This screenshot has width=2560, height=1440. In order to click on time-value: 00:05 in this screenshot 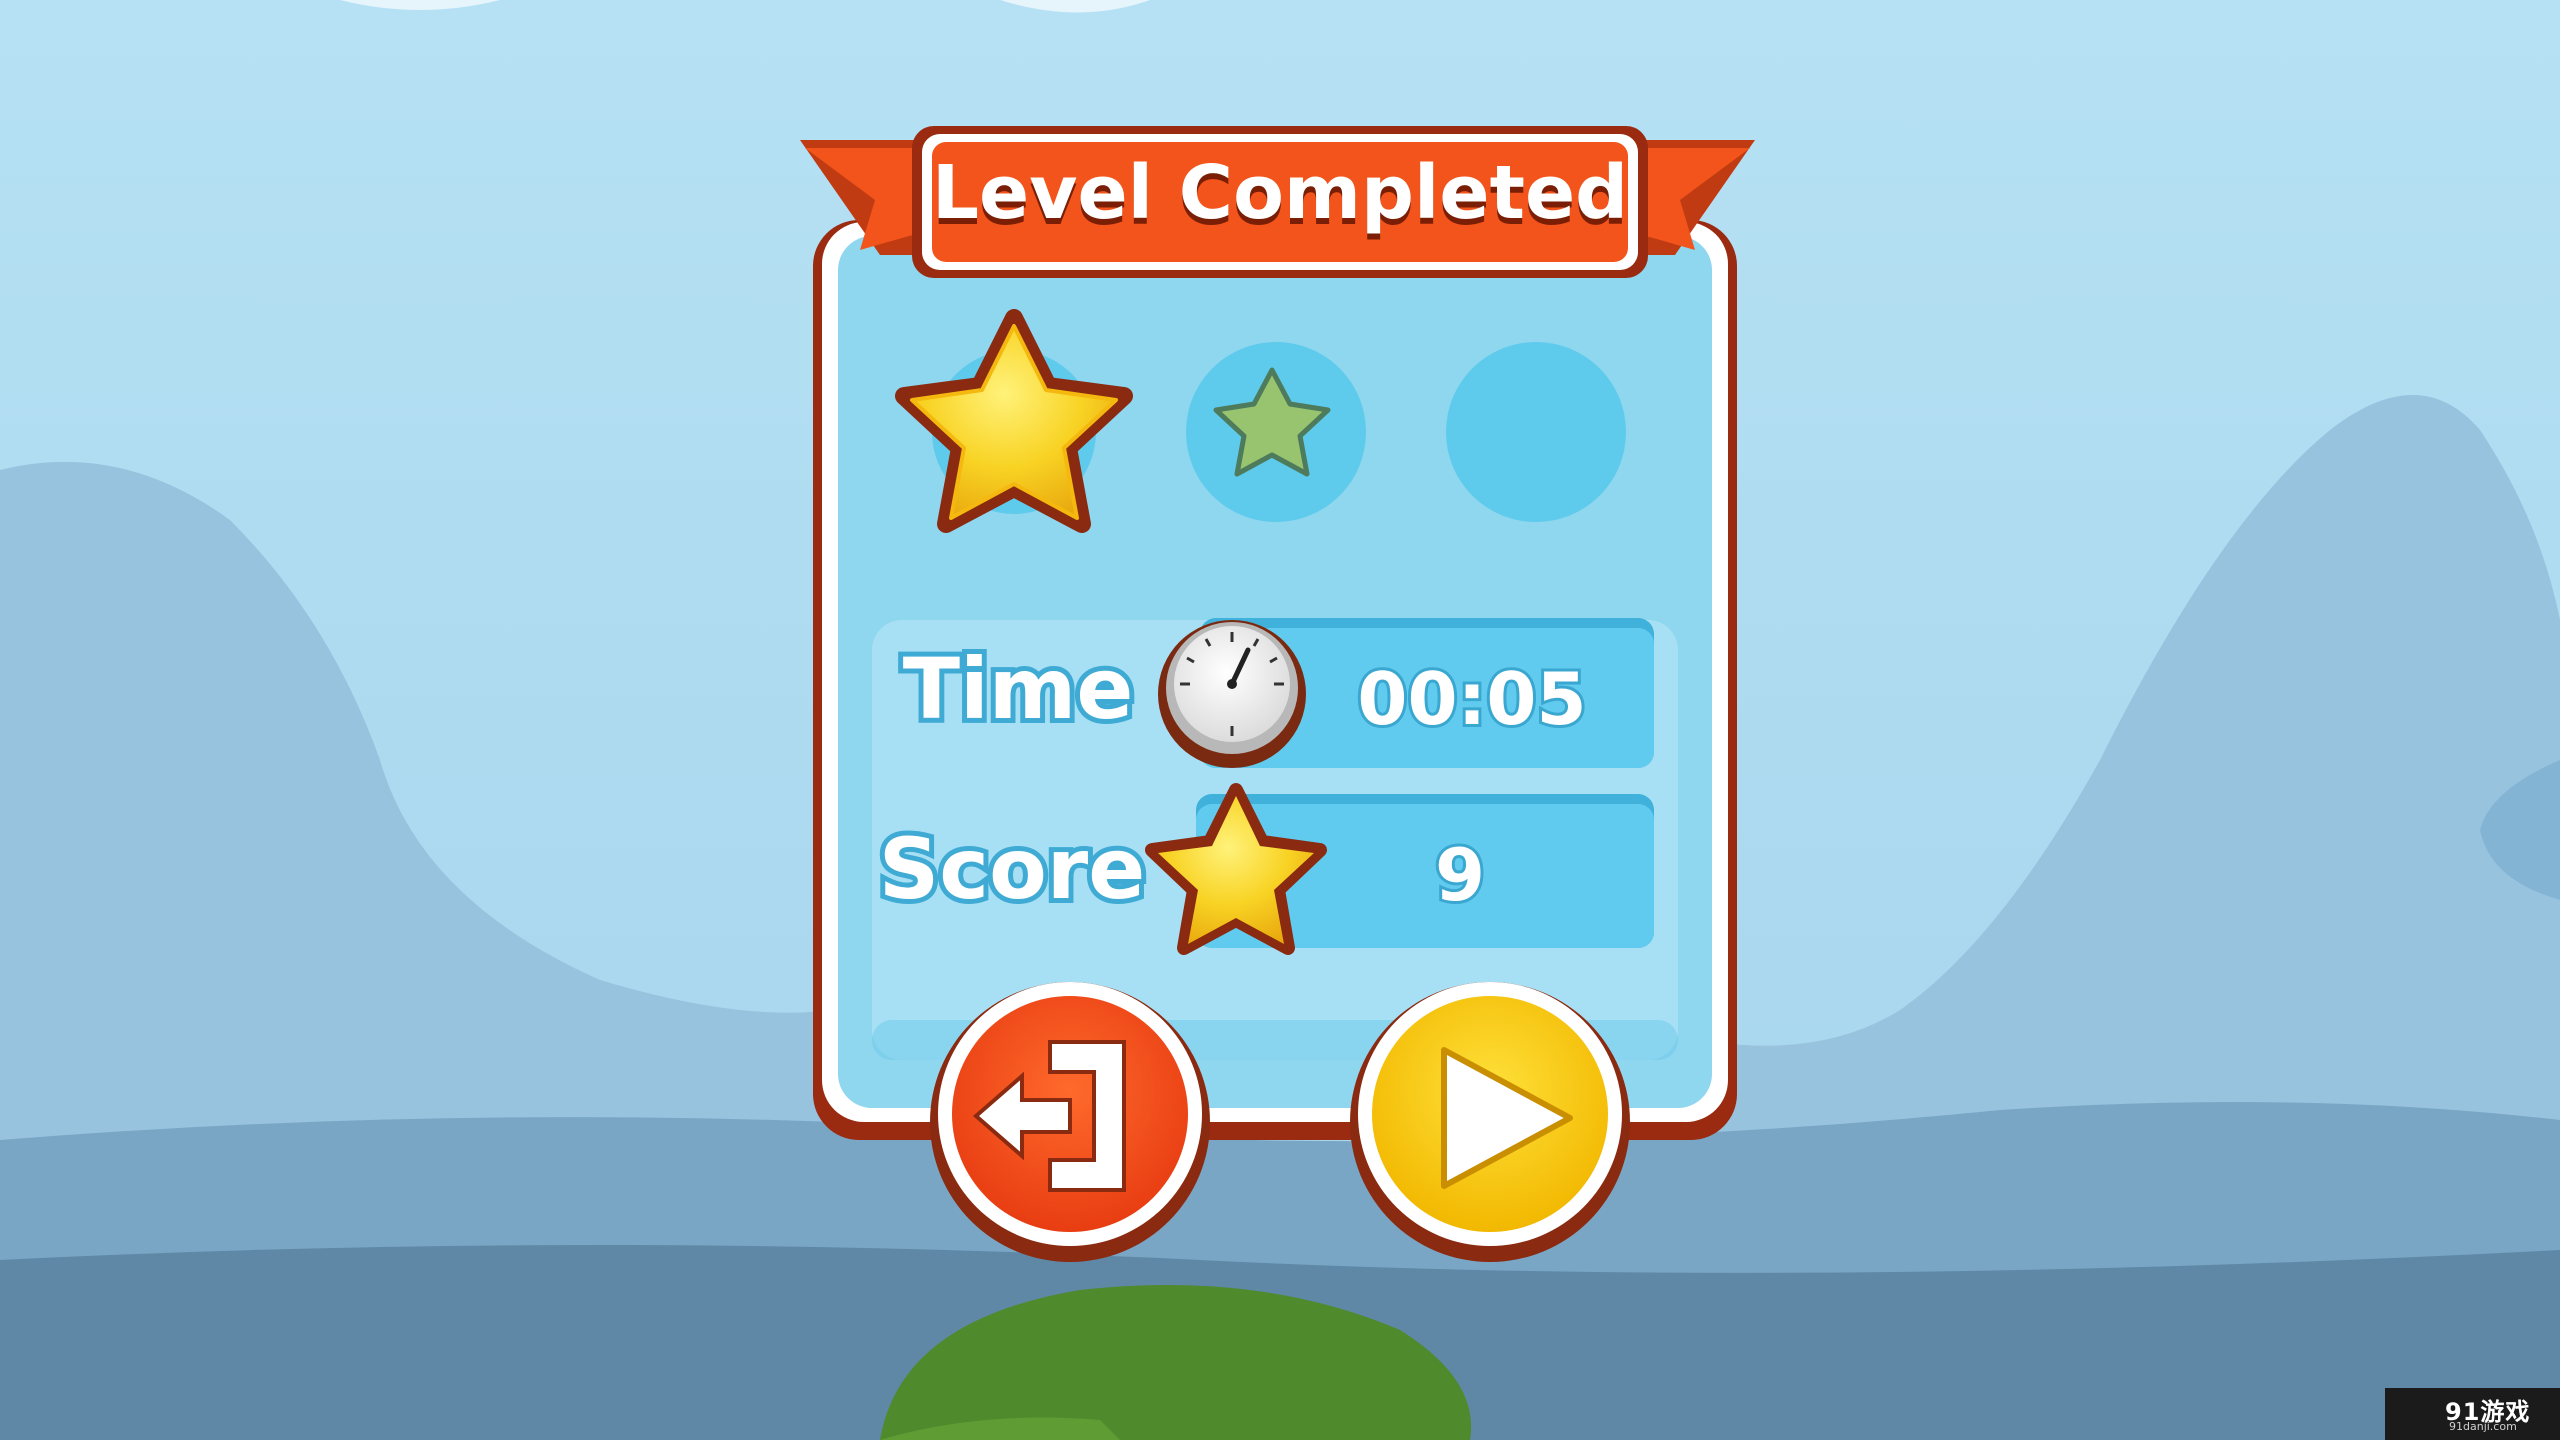, I will do `click(1471, 699)`.